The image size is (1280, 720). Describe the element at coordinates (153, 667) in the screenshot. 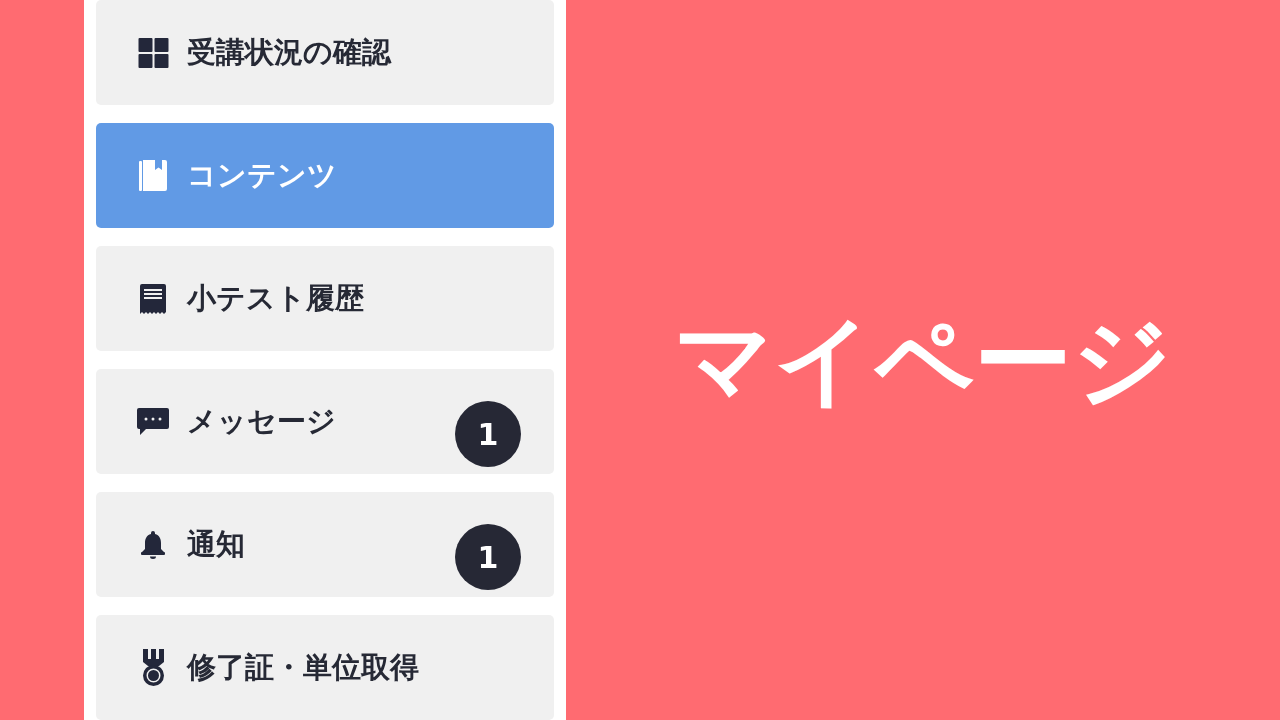

I see `medal-icon` at that location.